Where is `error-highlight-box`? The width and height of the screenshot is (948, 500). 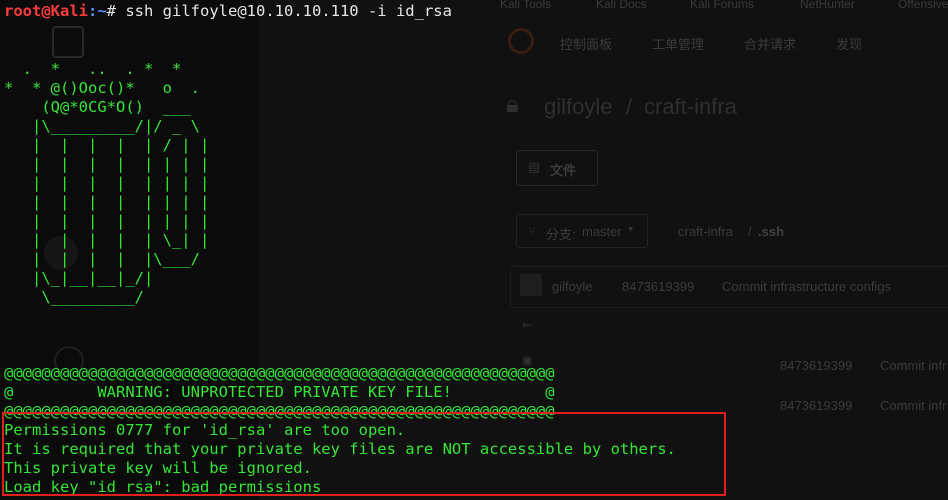
error-highlight-box is located at coordinates (364, 454).